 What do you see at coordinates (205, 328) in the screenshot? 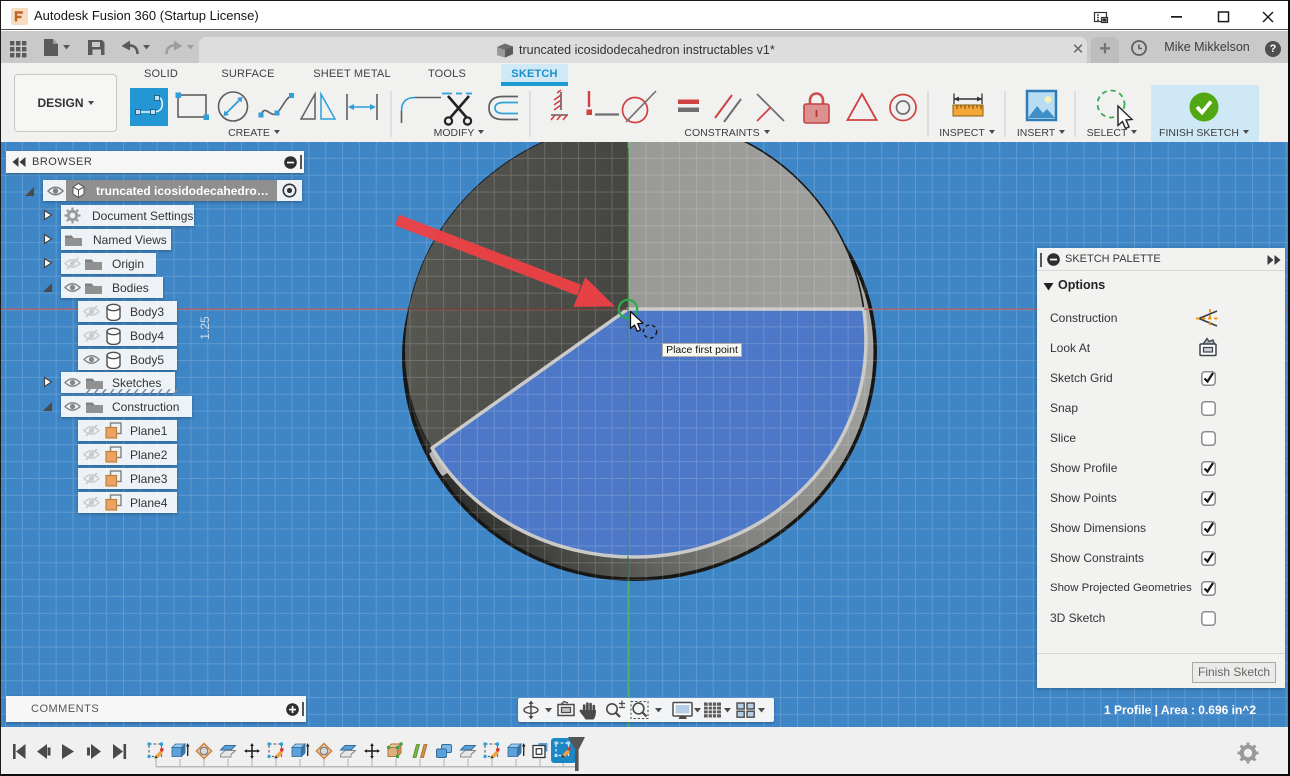
I see `svg-text: 1.25` at bounding box center [205, 328].